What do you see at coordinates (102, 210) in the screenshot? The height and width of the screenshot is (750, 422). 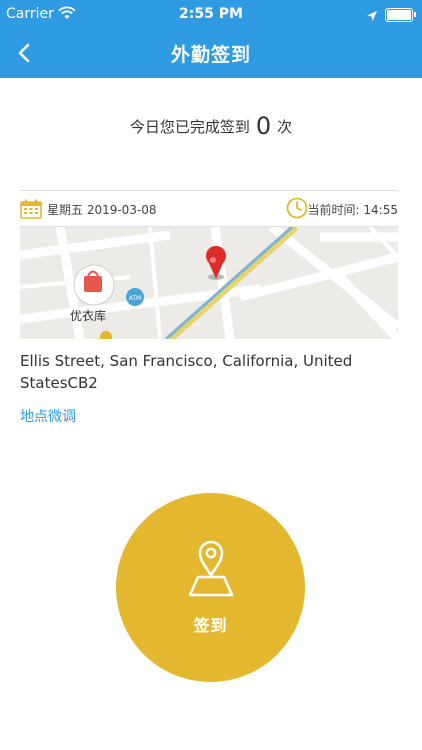 I see `date-label: 星期五 2019-03-08` at bounding box center [102, 210].